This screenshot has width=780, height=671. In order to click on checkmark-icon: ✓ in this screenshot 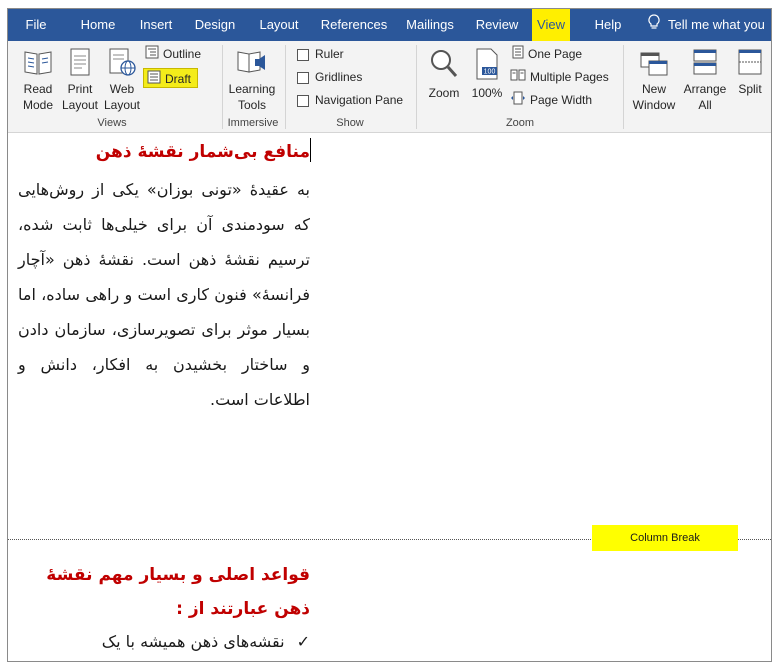, I will do `click(303, 641)`.